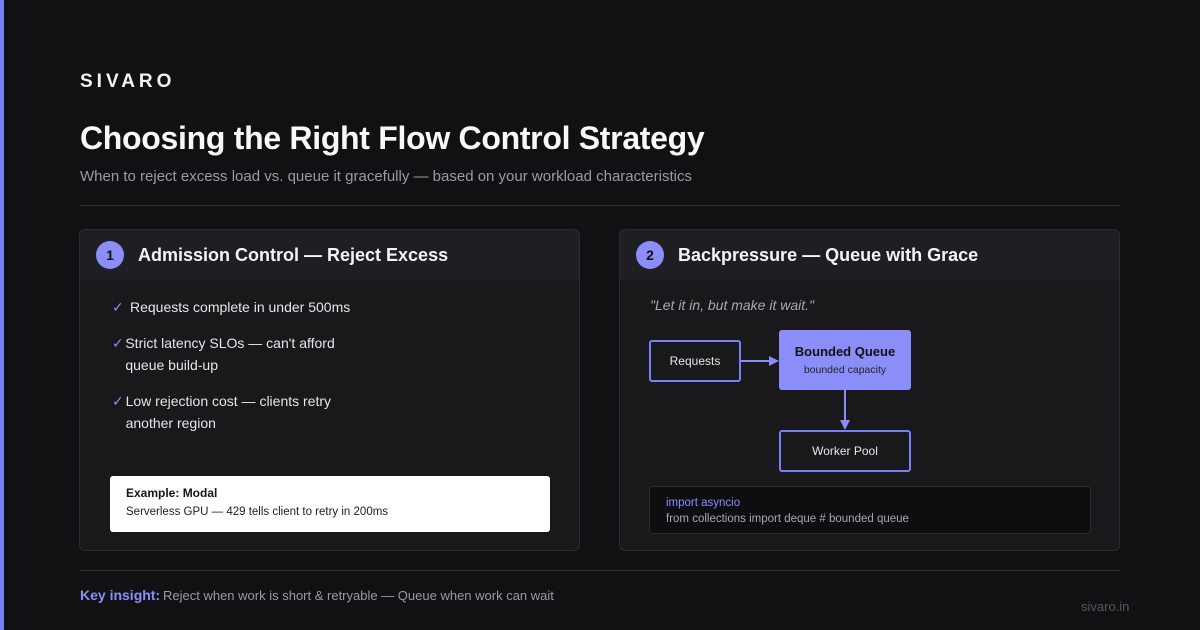  I want to click on footer-url: sivaro.in, so click(1105, 606).